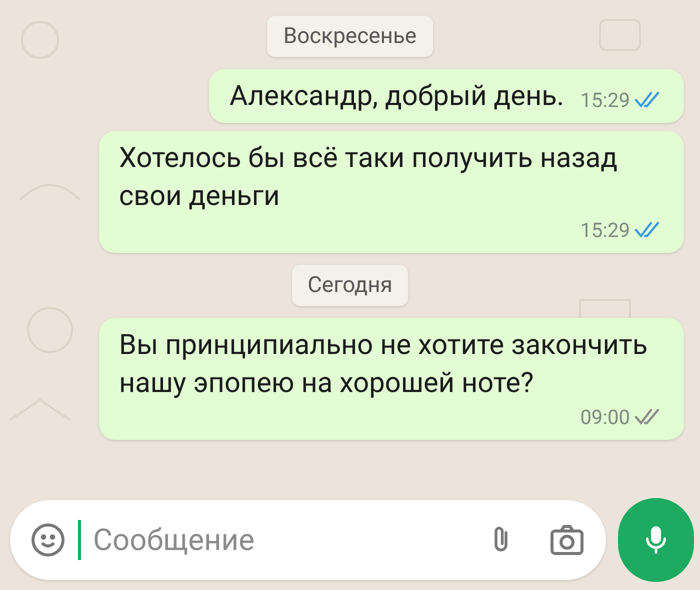  What do you see at coordinates (384, 364) in the screenshot?
I see `message-text: Вы принципиально не хотите закончить нашу эпопею на хорошей ноте?` at bounding box center [384, 364].